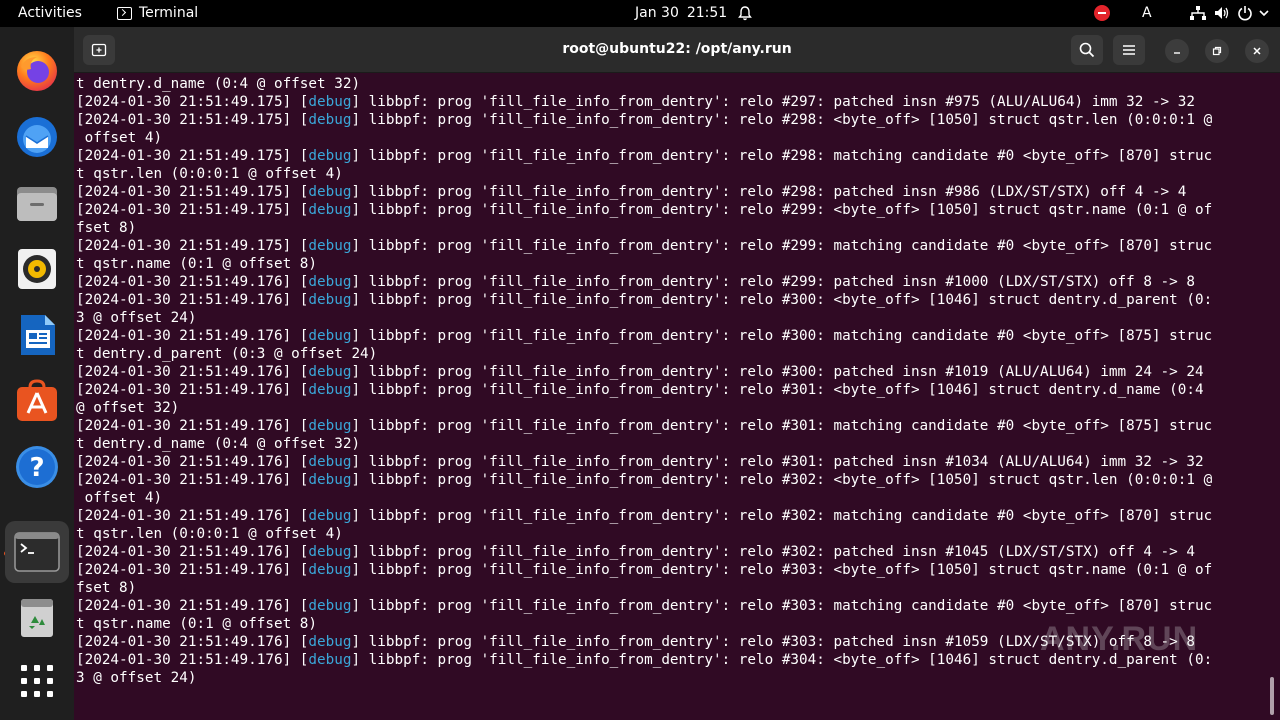 The width and height of the screenshot is (1280, 720). Describe the element at coordinates (37, 617) in the screenshot. I see `dock-trash-icon` at that location.